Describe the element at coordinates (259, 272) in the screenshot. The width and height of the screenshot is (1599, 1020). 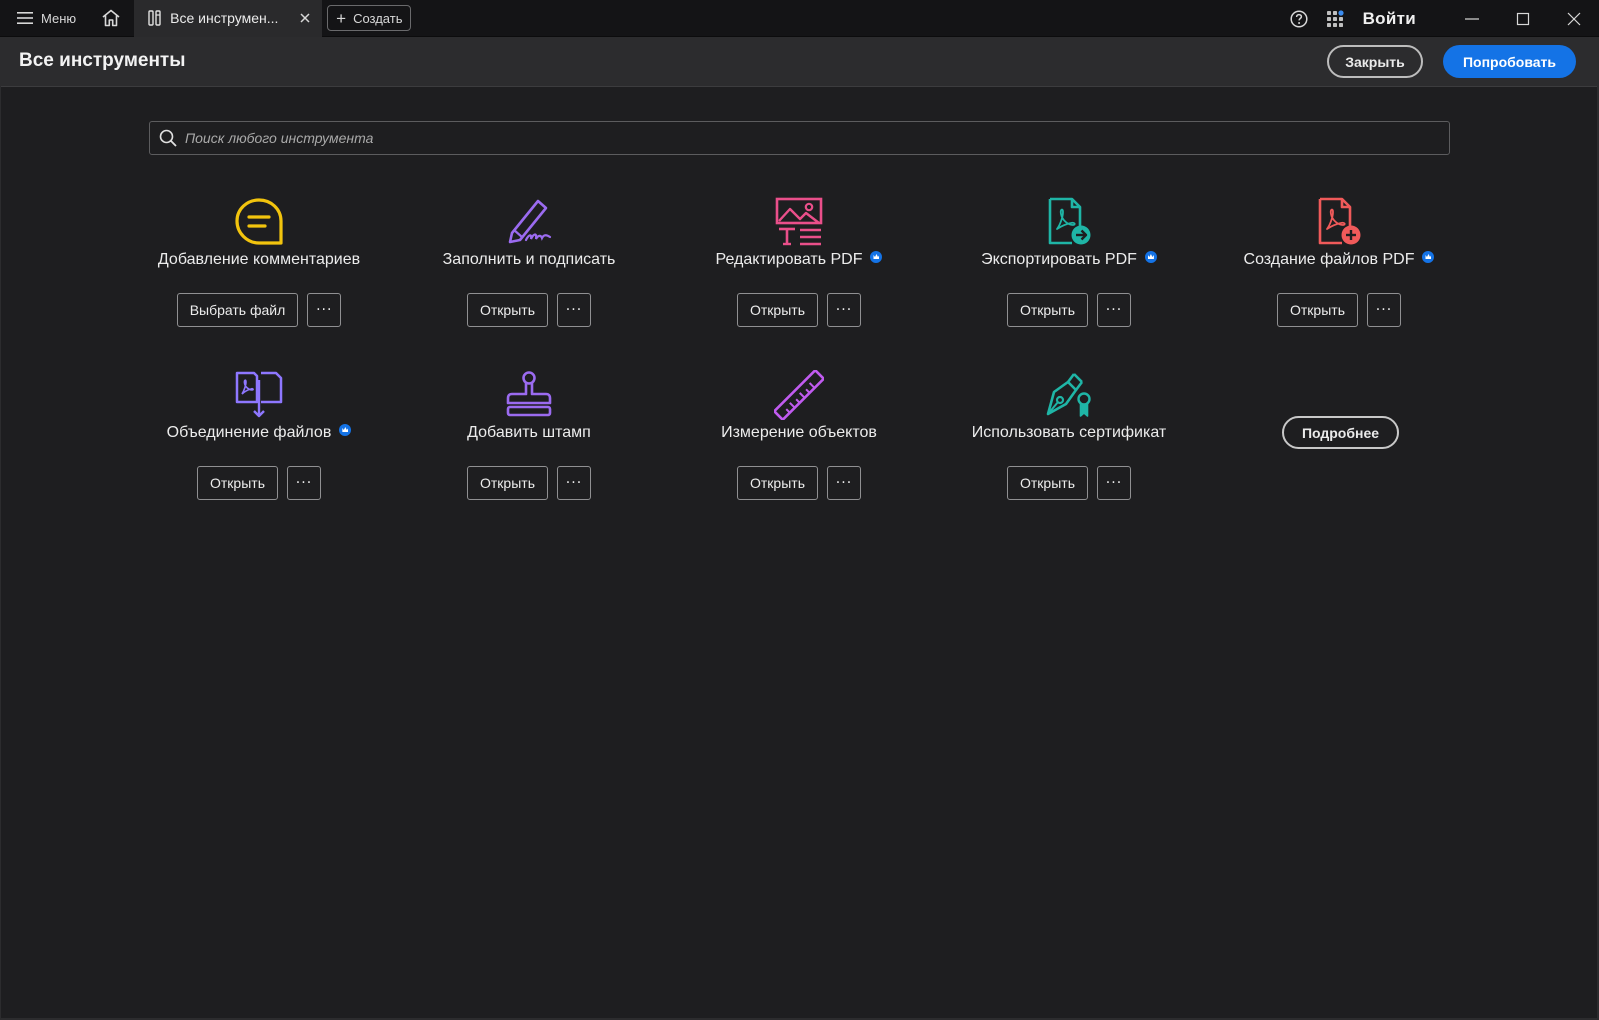
I see `tool-add-comments: Добавление комментариев Выбрать файл ···` at that location.